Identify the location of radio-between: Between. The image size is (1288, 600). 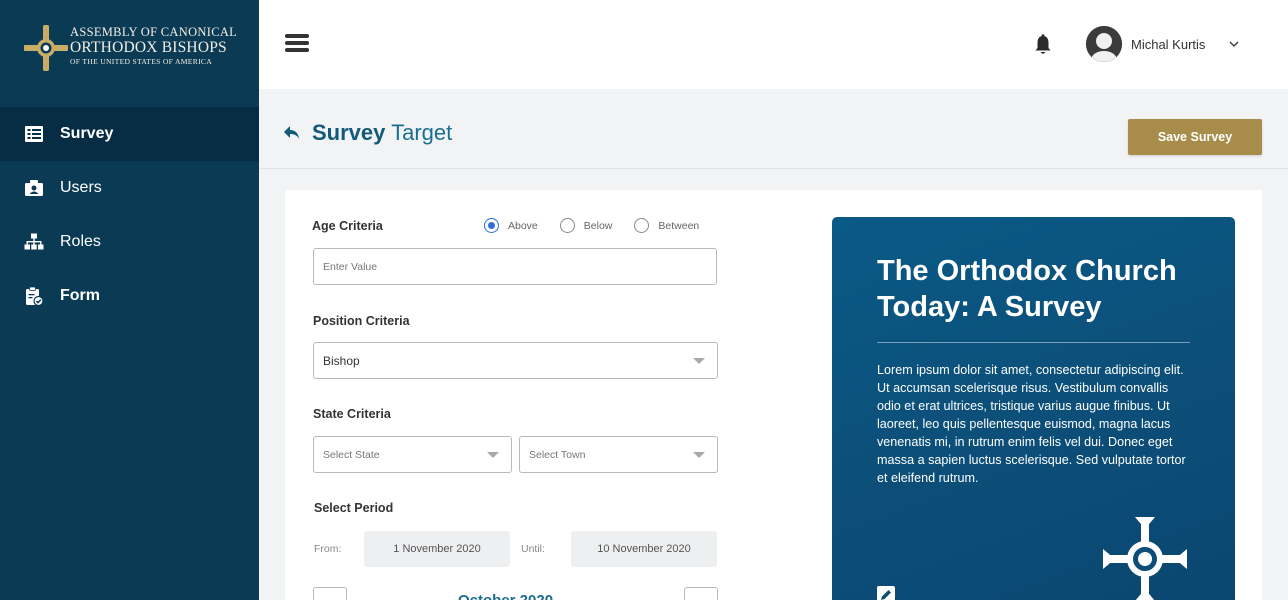
(666, 225).